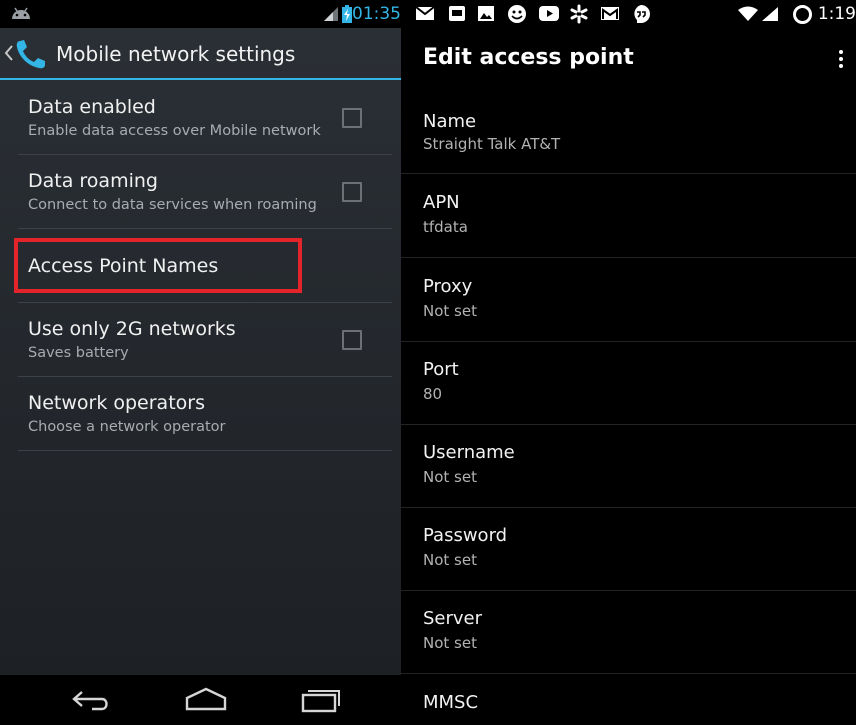 Image resolution: width=856 pixels, height=725 pixels. What do you see at coordinates (549, 13) in the screenshot?
I see `youtube-icon` at bounding box center [549, 13].